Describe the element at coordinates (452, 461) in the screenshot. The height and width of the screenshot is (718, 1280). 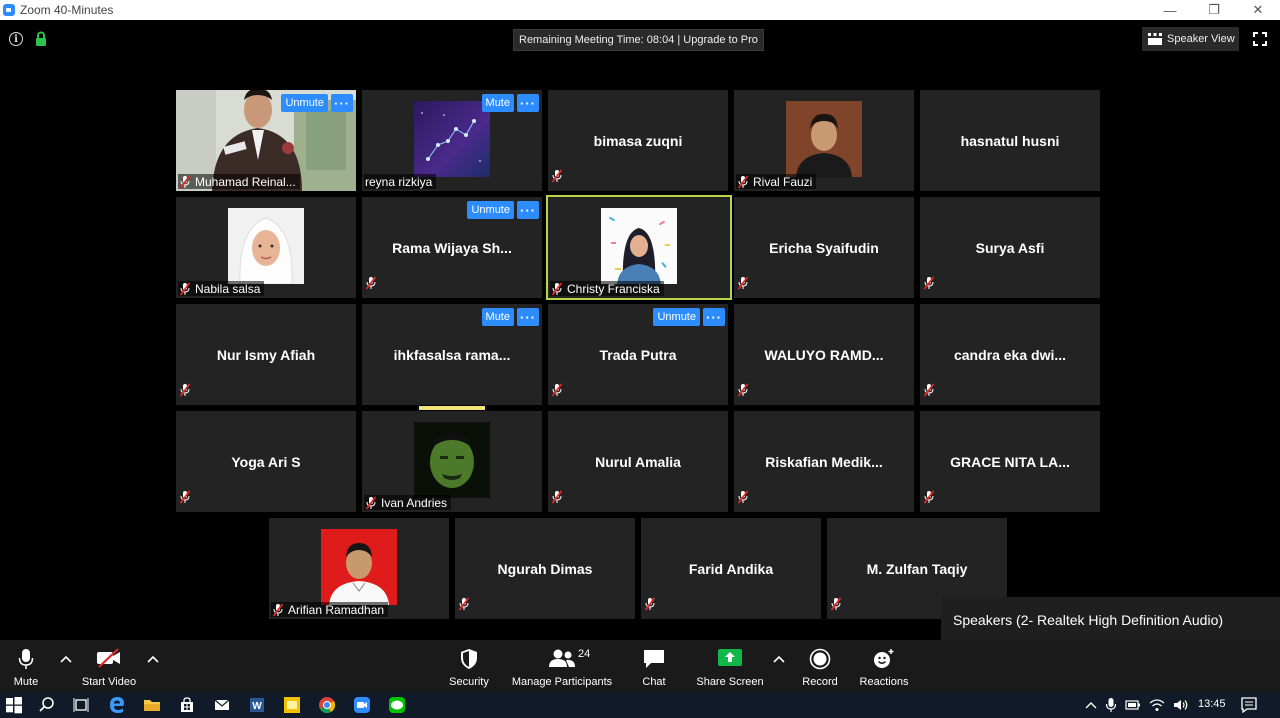
I see `participant-tile: Ivan Andries` at that location.